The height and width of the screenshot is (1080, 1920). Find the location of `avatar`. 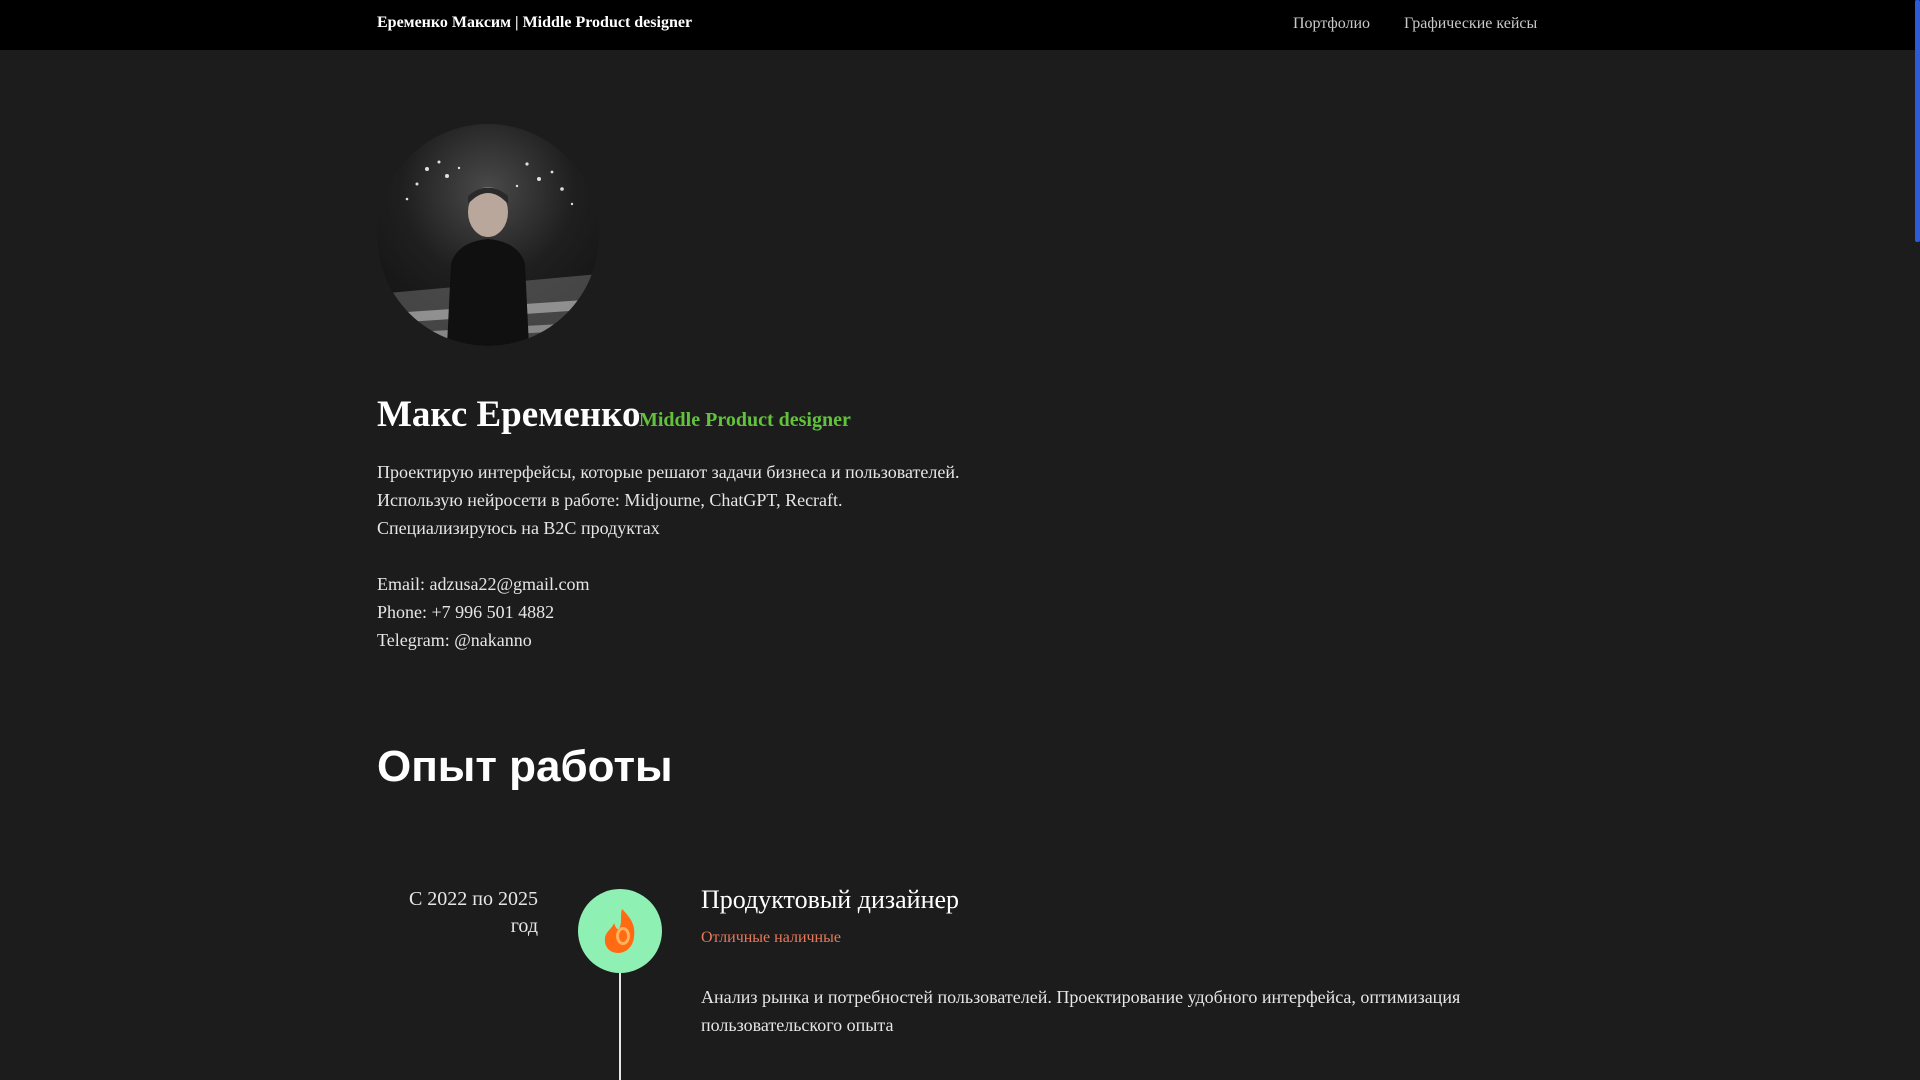

avatar is located at coordinates (488, 235).